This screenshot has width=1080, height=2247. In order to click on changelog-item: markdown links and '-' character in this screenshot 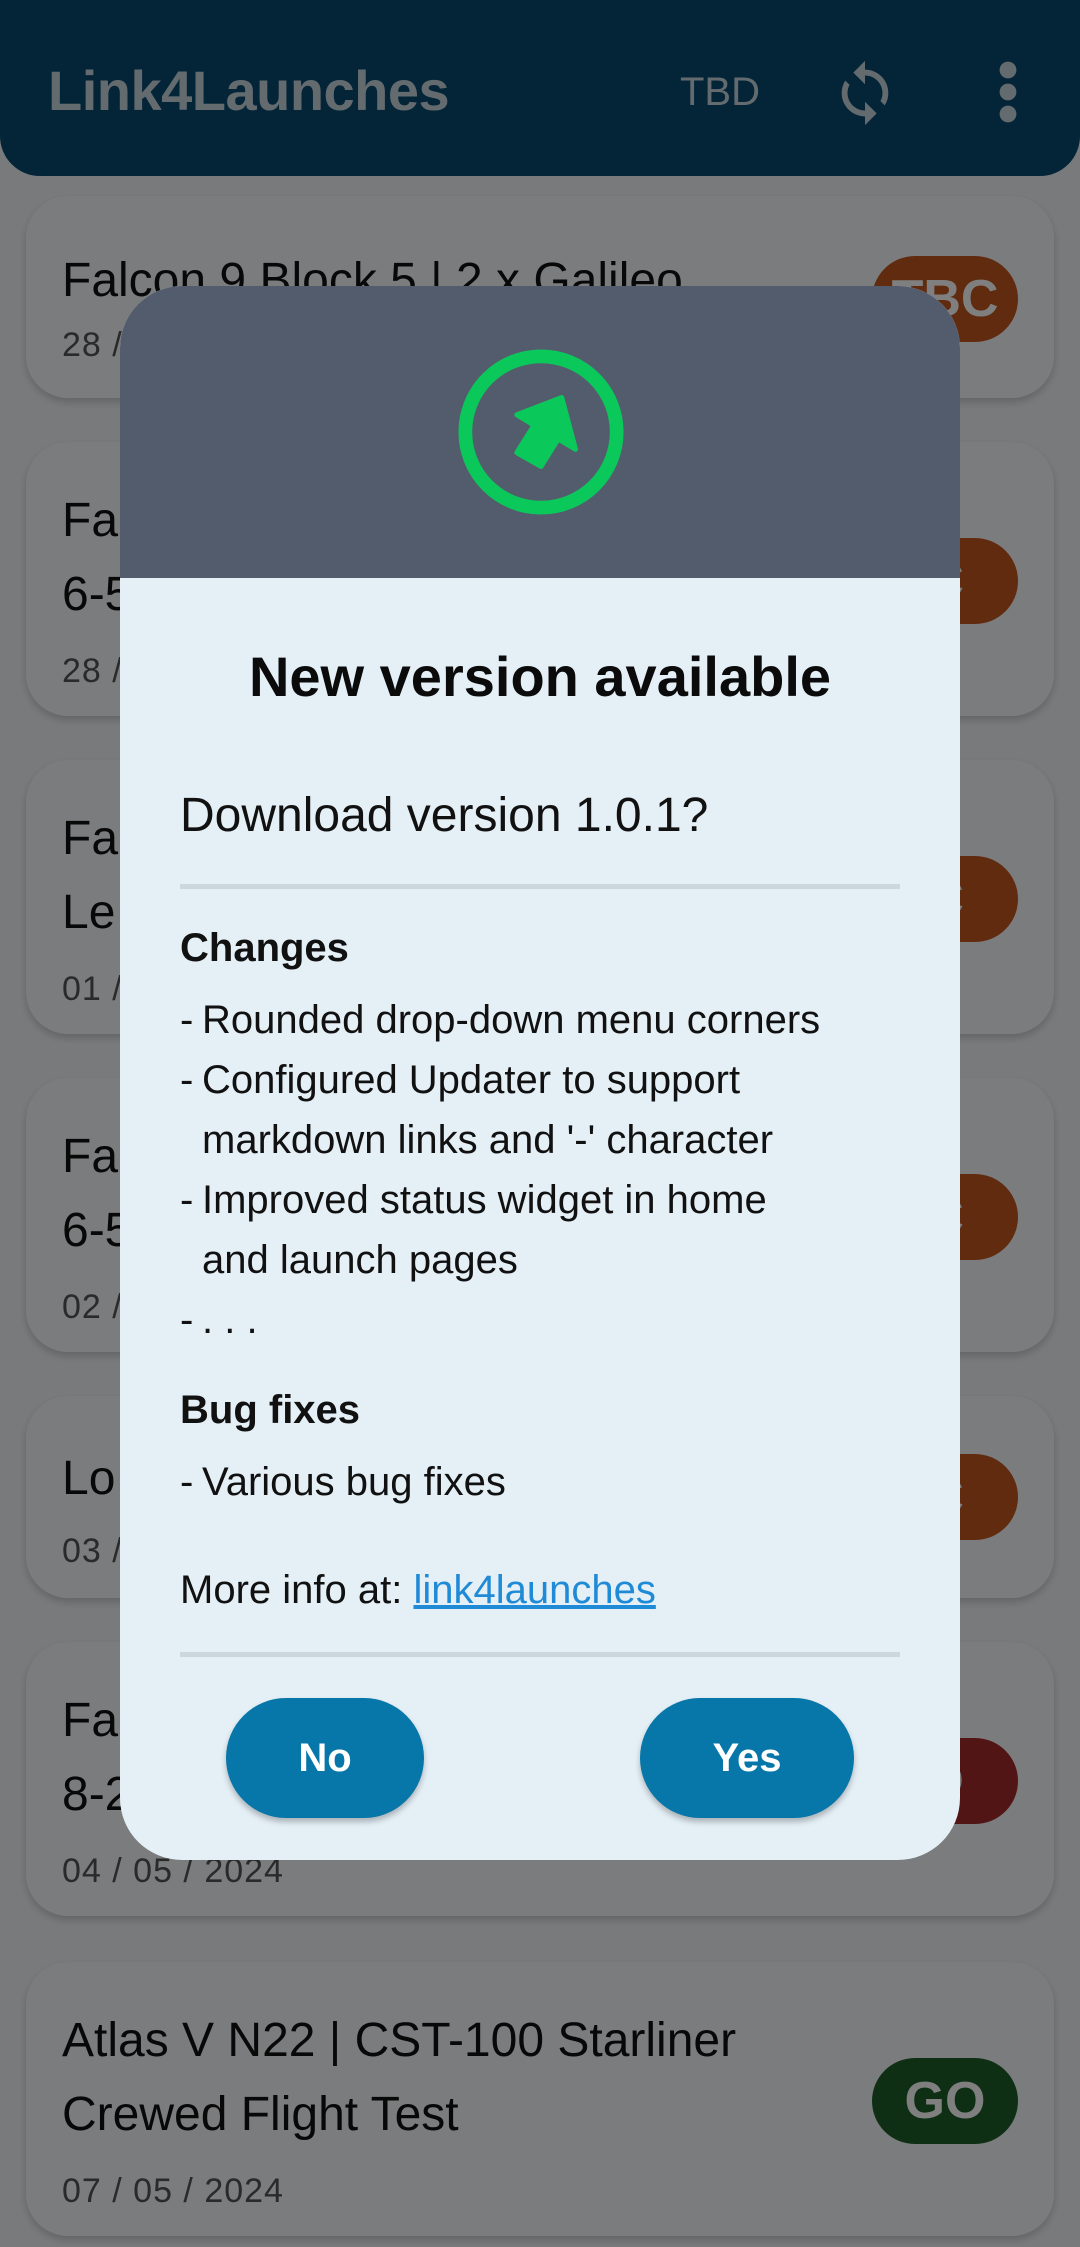, I will do `click(540, 1140)`.